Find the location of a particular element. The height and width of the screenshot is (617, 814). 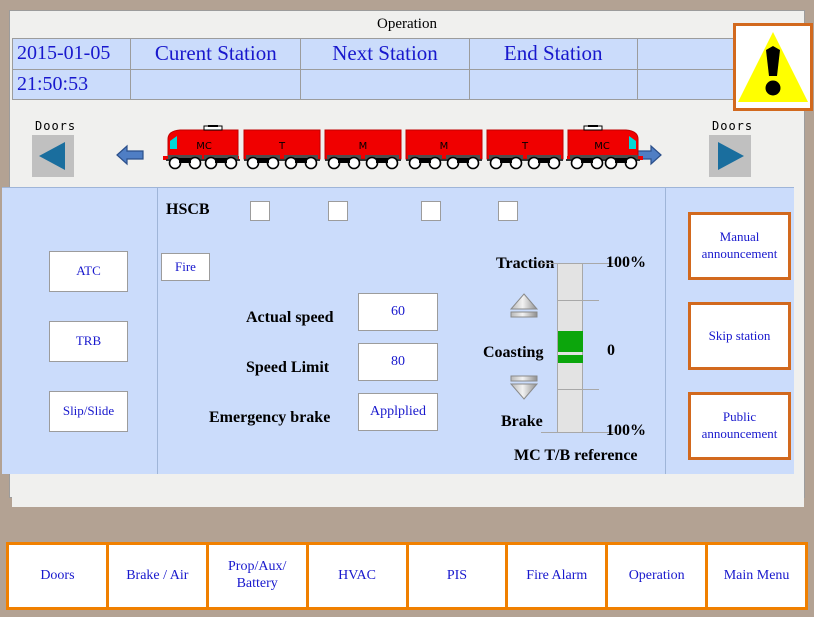

nav-tab-operation: Operation is located at coordinates (657, 576).